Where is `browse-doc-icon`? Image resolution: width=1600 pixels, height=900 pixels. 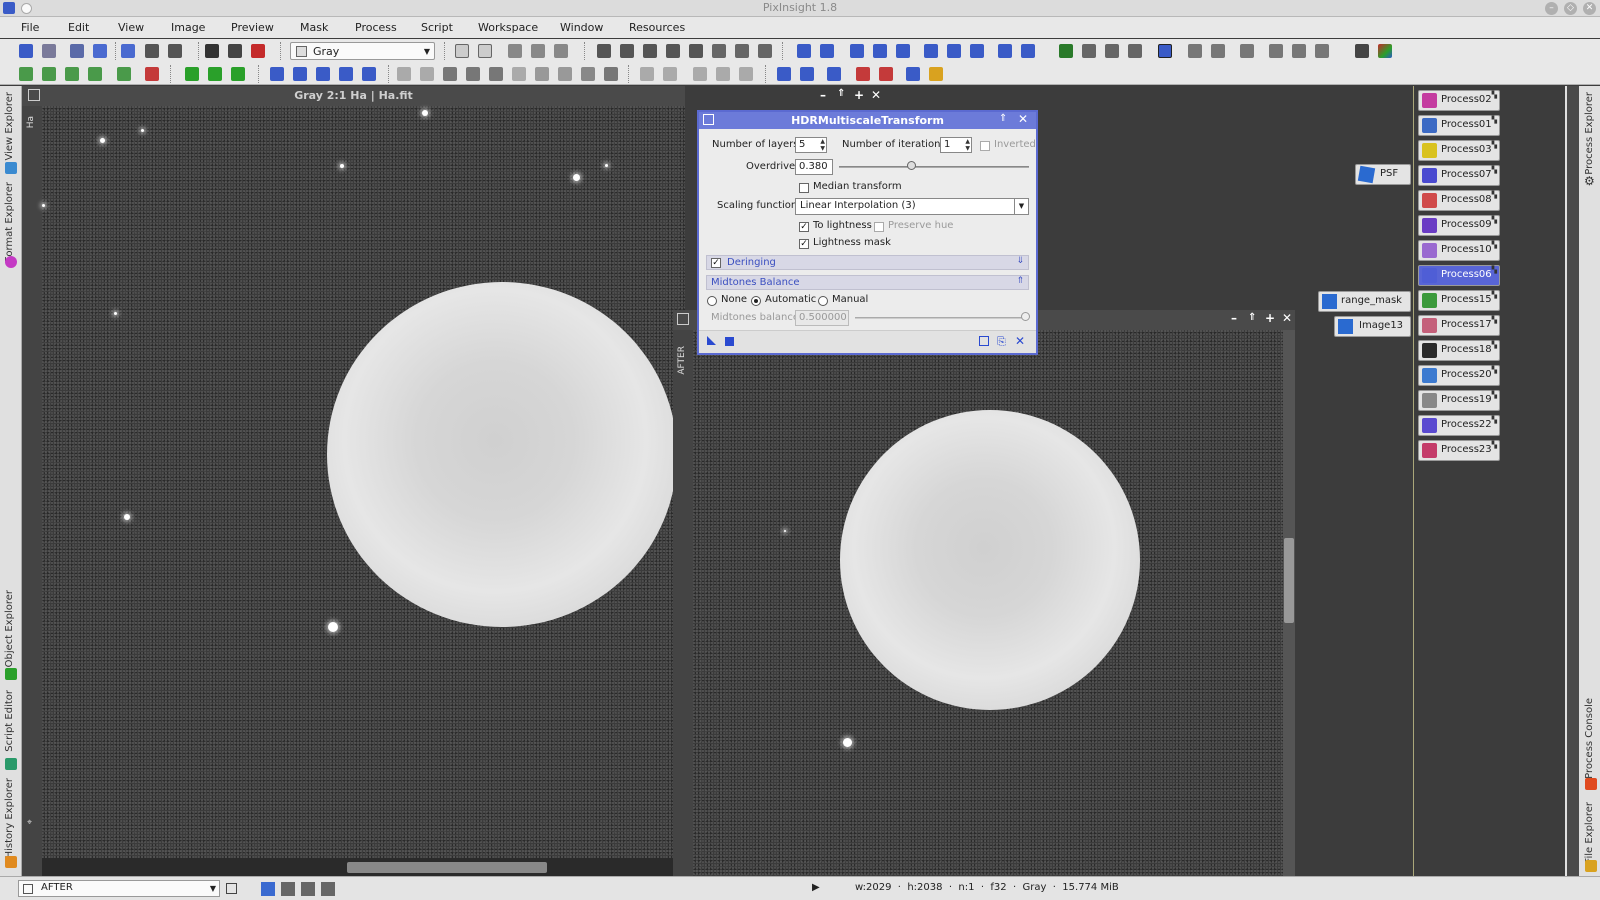 browse-doc-icon is located at coordinates (984, 341).